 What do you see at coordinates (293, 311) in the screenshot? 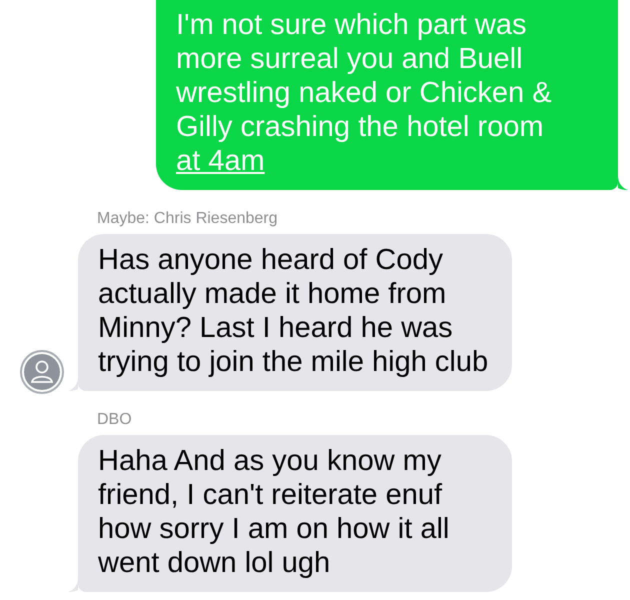
I see `message-text: Has anyone heard of Cody actually made it home from Minny? Last I heard he was trying to join the mile high club` at bounding box center [293, 311].